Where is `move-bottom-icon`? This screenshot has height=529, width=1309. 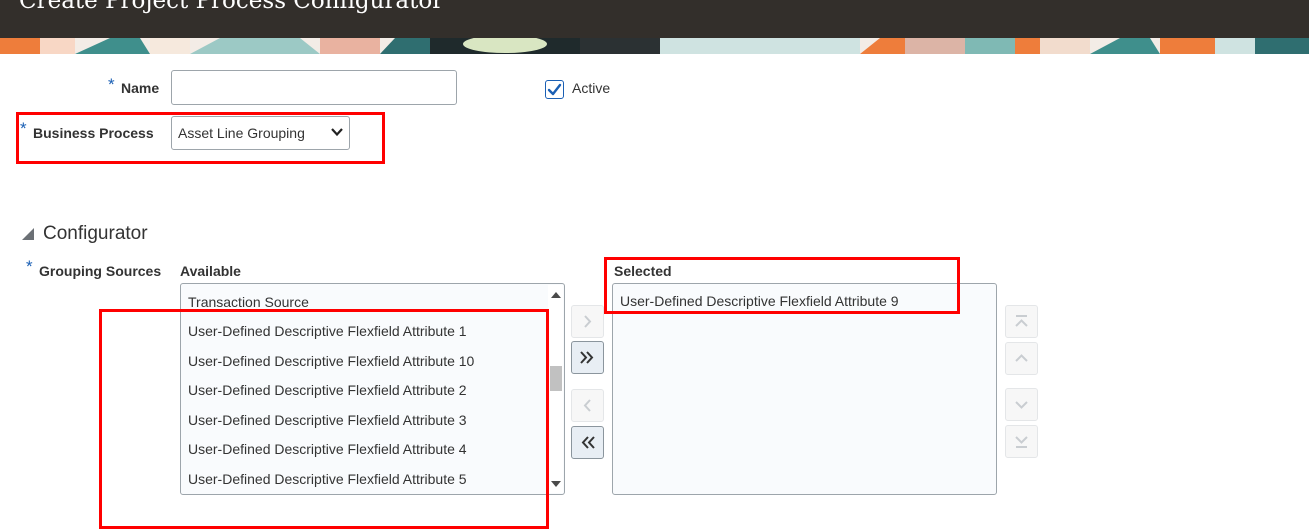
move-bottom-icon is located at coordinates (1021, 442).